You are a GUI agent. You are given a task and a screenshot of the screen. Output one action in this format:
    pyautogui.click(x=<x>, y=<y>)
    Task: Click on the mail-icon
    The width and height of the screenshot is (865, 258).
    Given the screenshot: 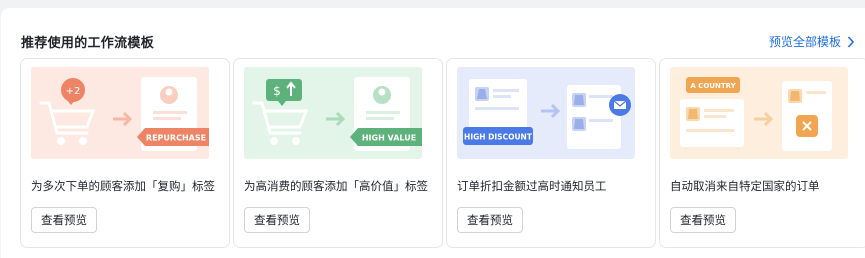 What is the action you would take?
    pyautogui.click(x=620, y=104)
    